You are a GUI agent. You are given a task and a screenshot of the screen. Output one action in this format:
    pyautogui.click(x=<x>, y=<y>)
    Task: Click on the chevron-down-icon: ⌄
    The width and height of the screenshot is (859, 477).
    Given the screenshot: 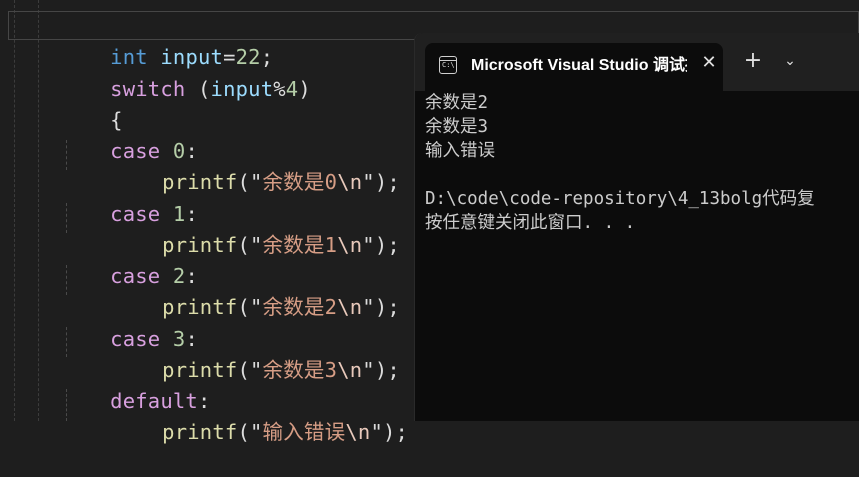 What is the action you would take?
    pyautogui.click(x=790, y=61)
    